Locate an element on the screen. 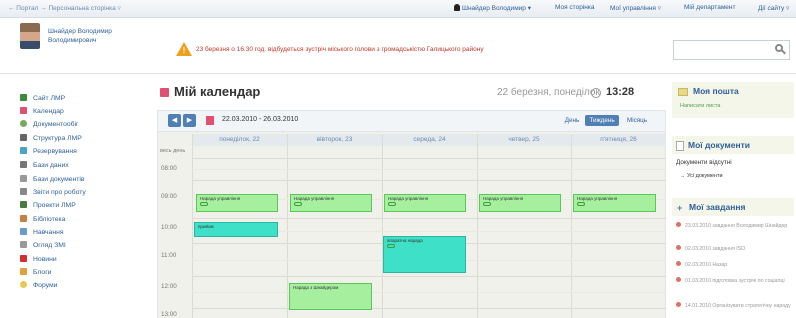 Image resolution: width=796 pixels, height=318 pixels. all-day-label: весь день is located at coordinates (173, 151).